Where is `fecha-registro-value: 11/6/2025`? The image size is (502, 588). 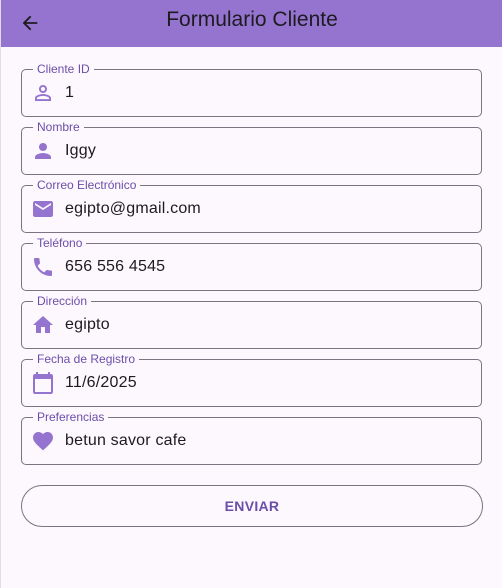
fecha-registro-value: 11/6/2025 is located at coordinates (101, 382).